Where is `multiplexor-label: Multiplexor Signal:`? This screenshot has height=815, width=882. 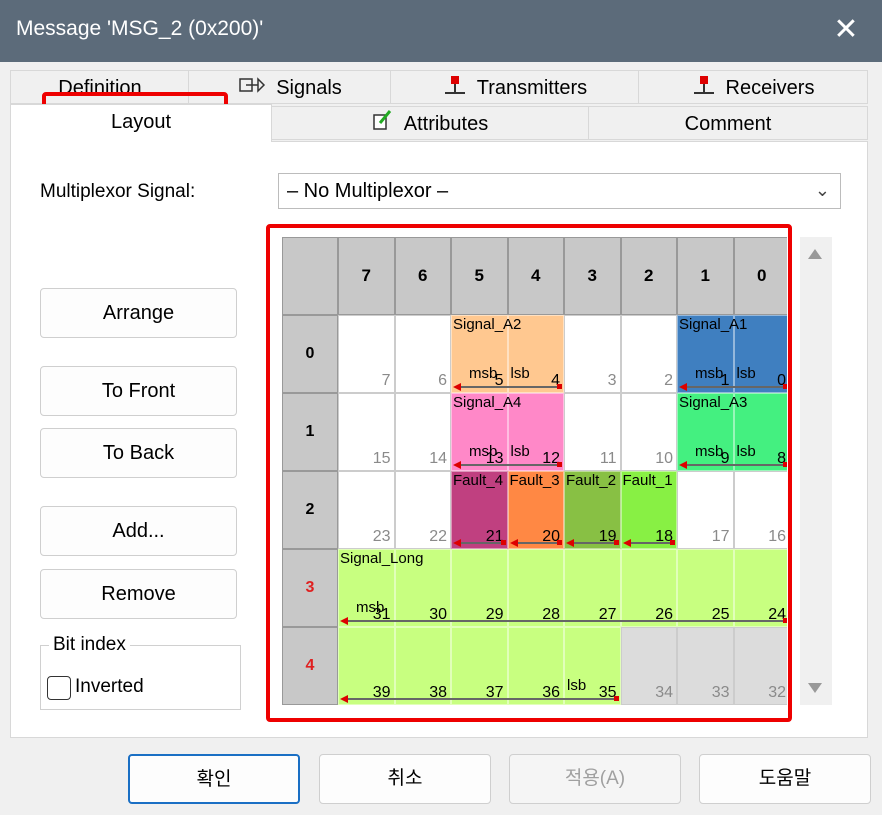 multiplexor-label: Multiplexor Signal: is located at coordinates (118, 191).